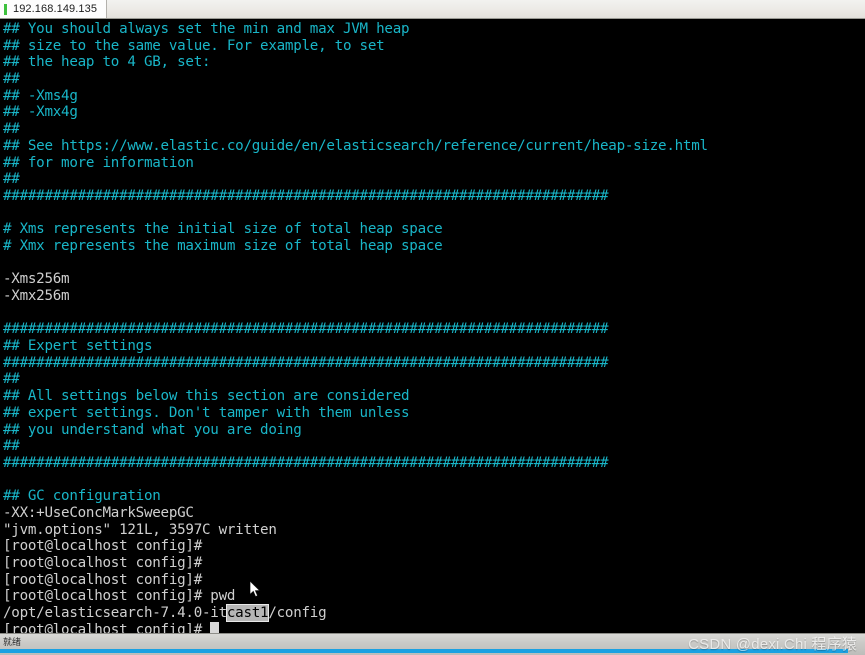 The width and height of the screenshot is (865, 655). What do you see at coordinates (297, 613) in the screenshot?
I see `path-suffix: /config` at bounding box center [297, 613].